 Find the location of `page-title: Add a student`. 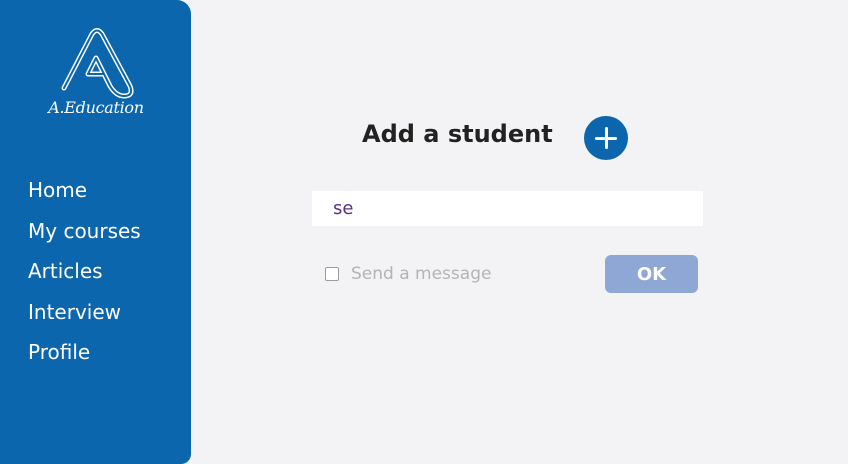

page-title: Add a student is located at coordinates (457, 134).